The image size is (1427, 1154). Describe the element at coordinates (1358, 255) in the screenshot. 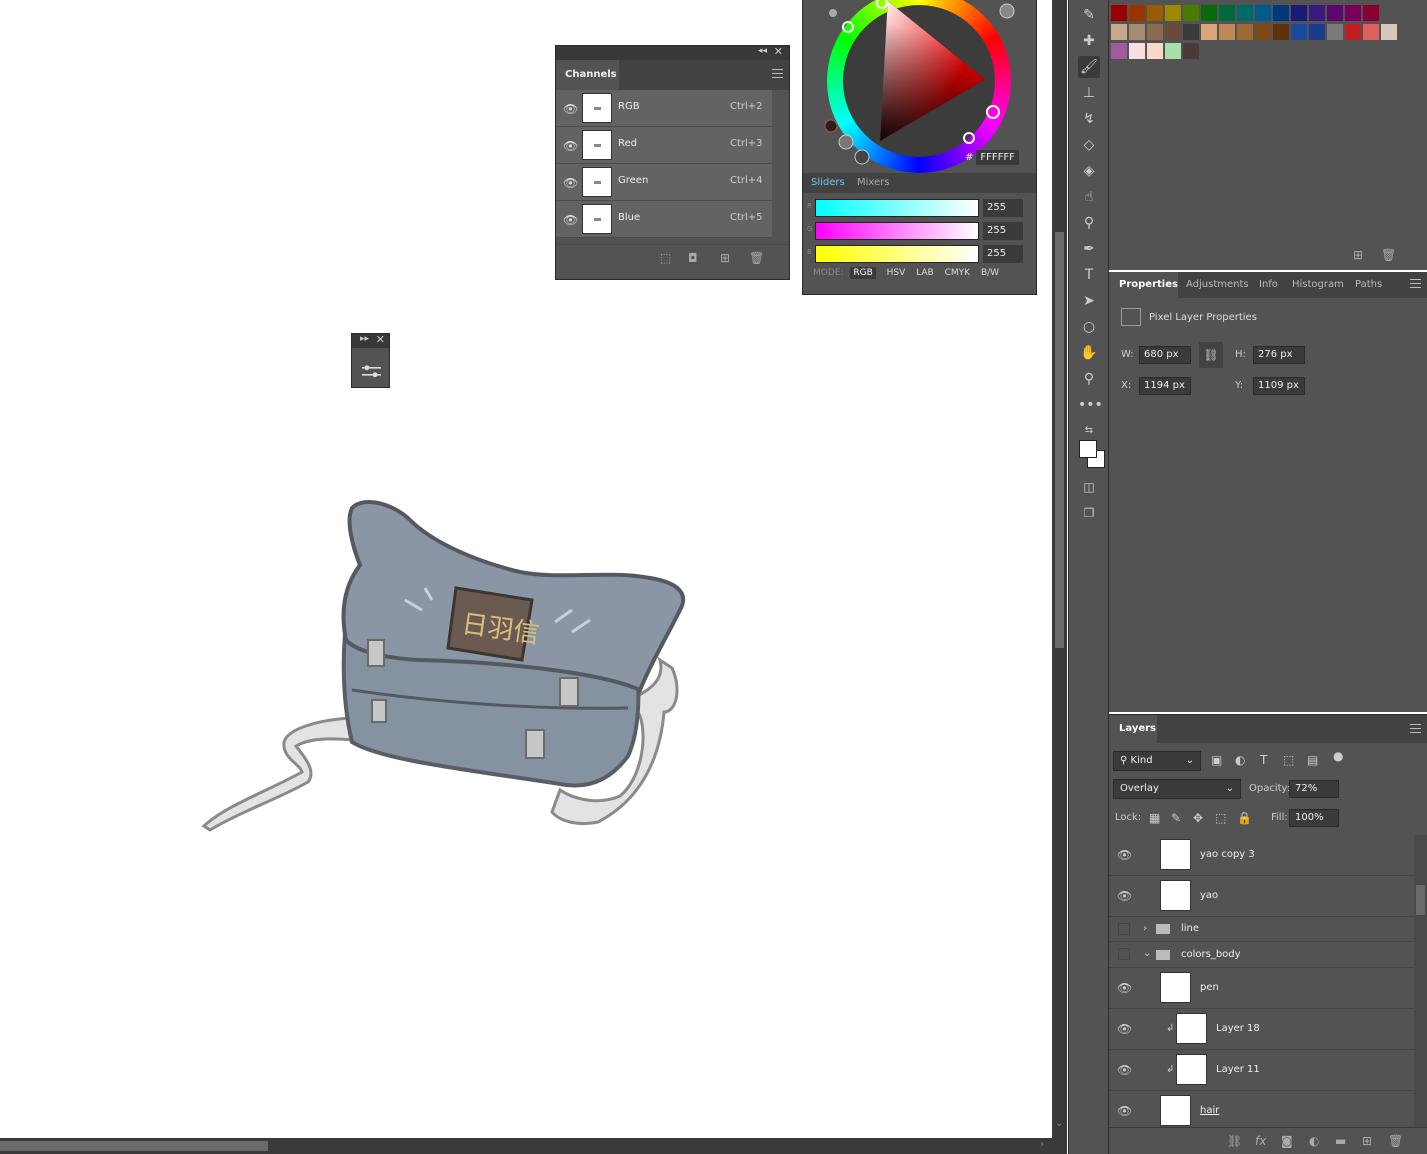

I see `new-swatch-icon: ⊞` at that location.